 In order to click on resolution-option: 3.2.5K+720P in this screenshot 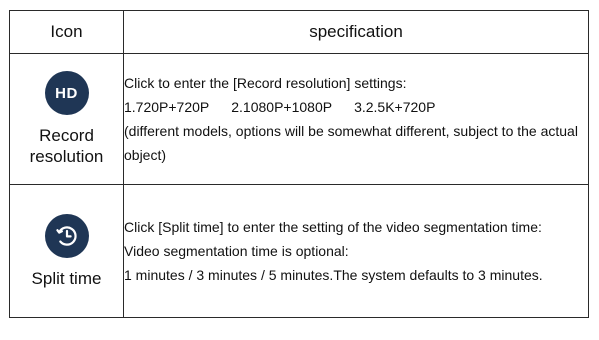, I will do `click(395, 107)`.